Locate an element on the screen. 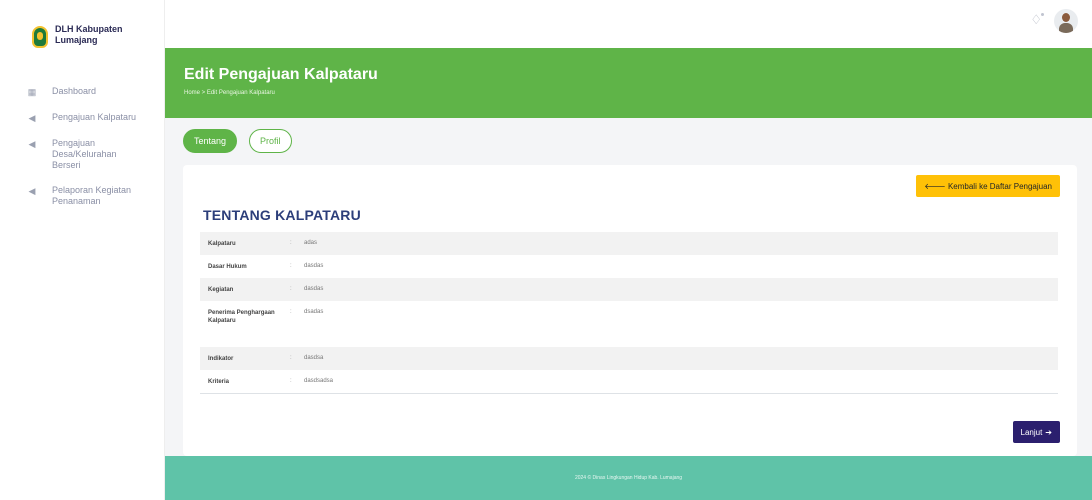 This screenshot has height=500, width=1092. sidebar-item-dashboard: ▦ Dashboard is located at coordinates (94, 92).